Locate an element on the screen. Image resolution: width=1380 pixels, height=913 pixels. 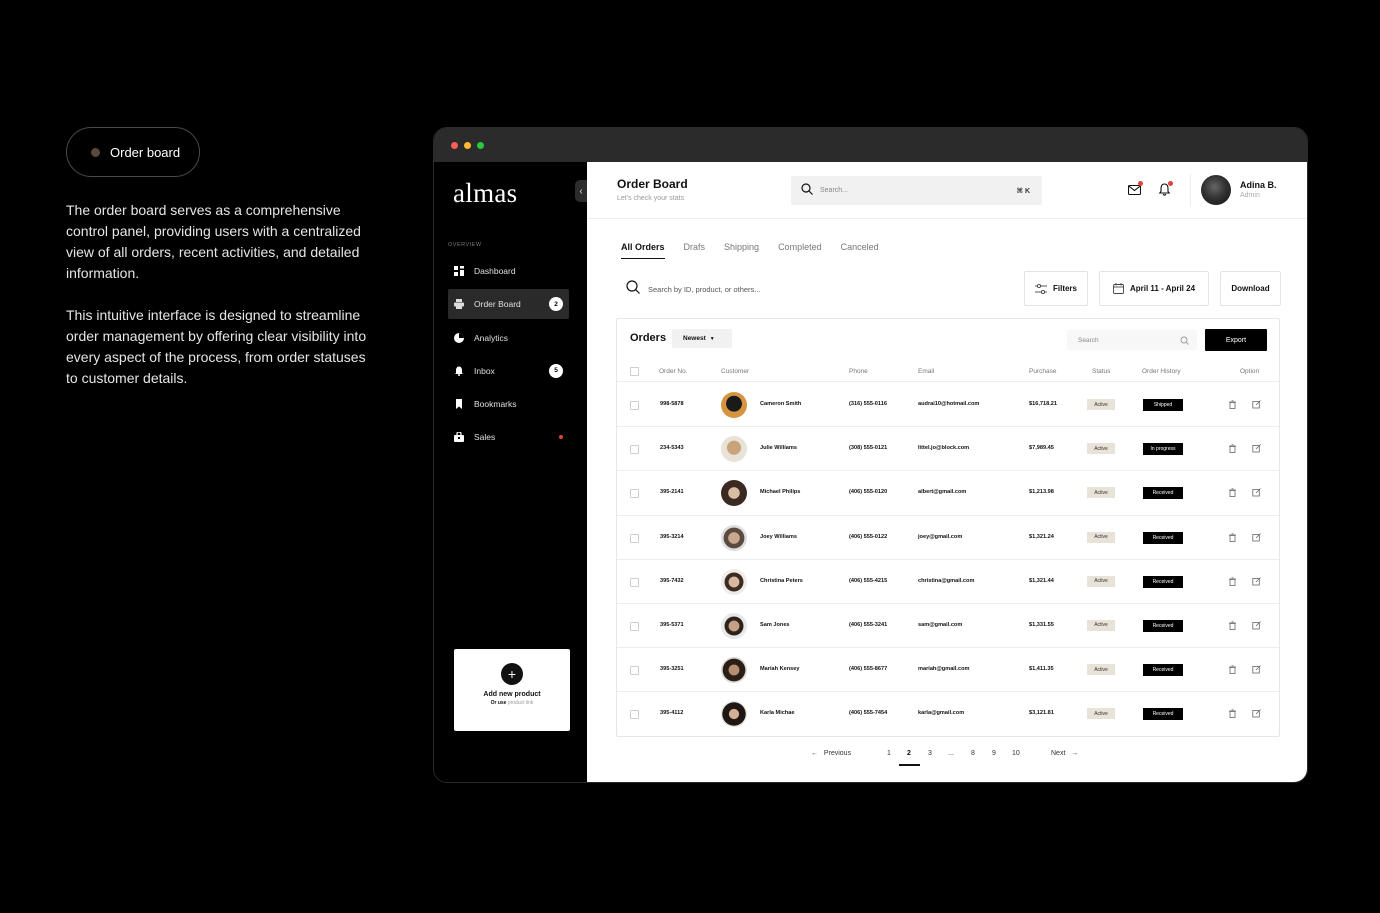
customer-email: sam@gmail.com is located at coordinates (940, 624).